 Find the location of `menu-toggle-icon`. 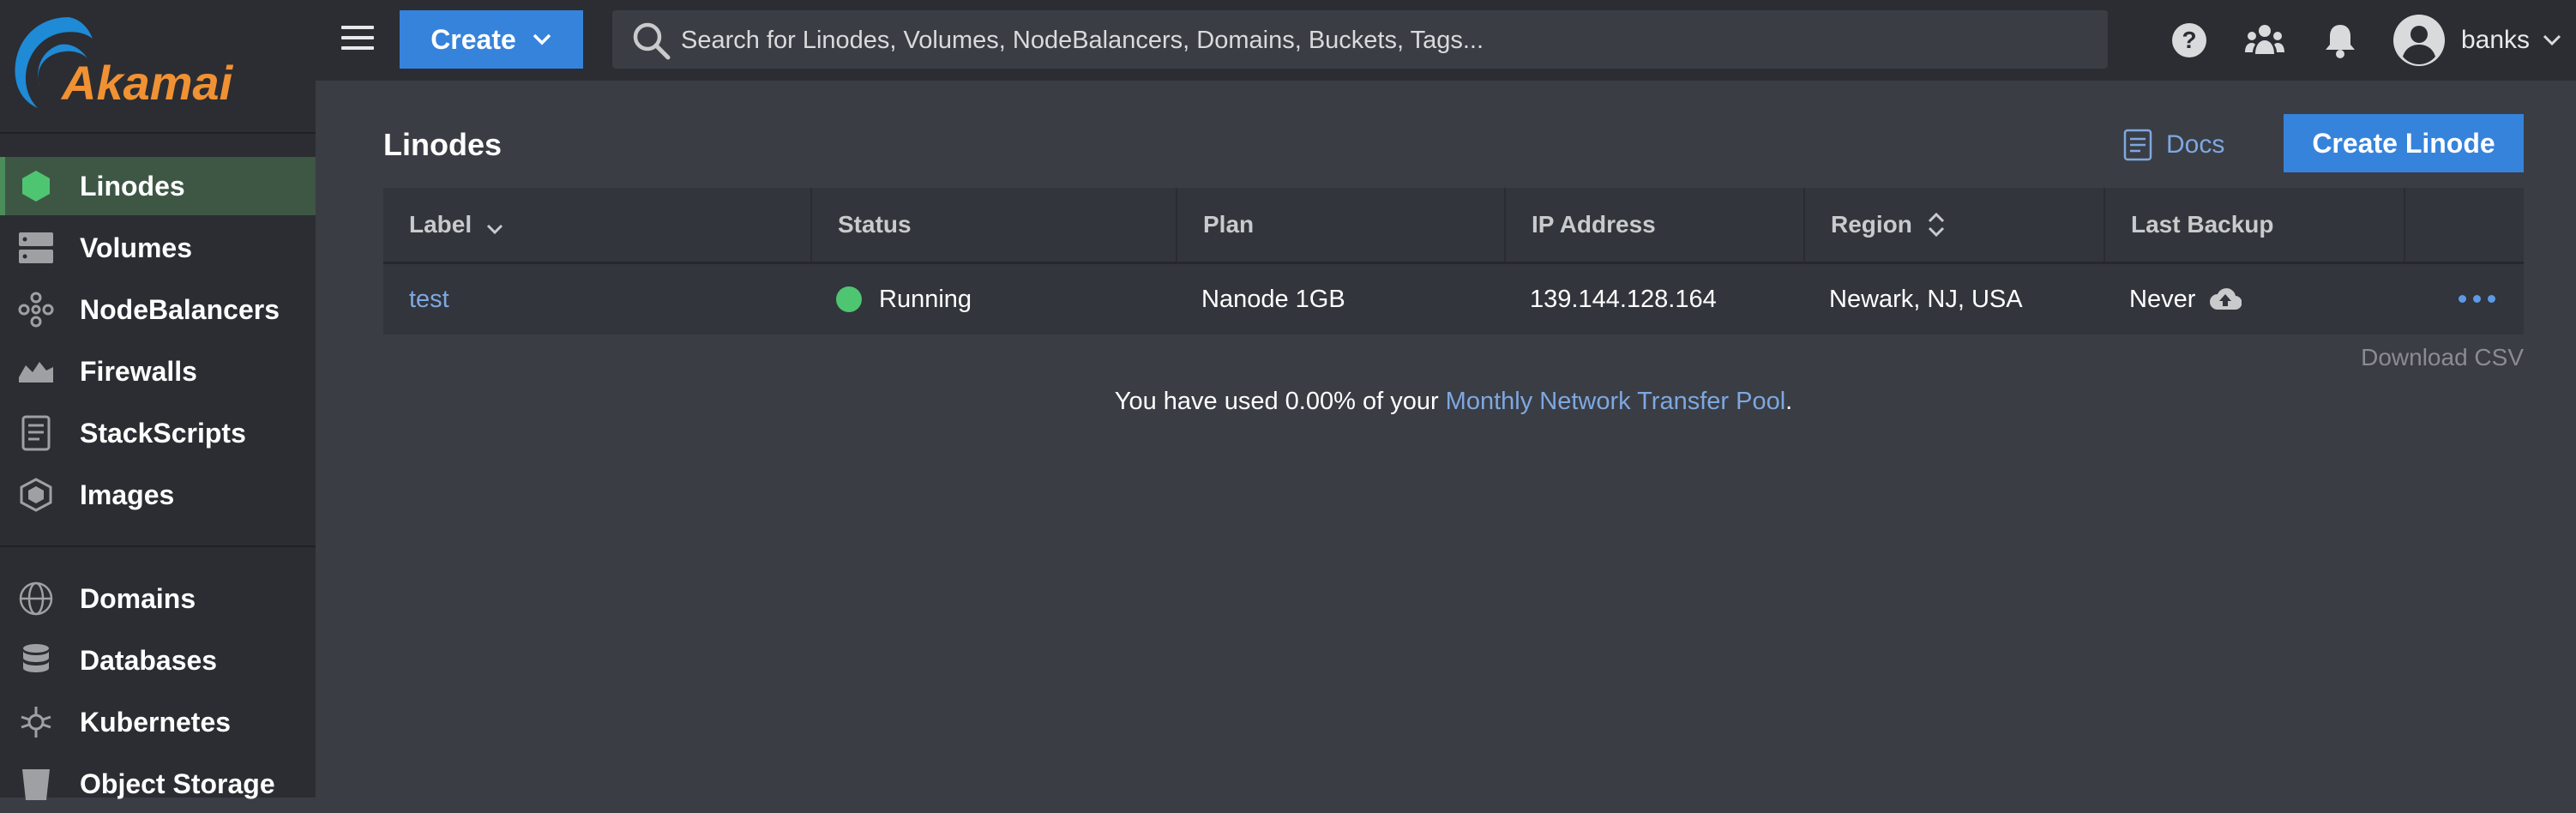

menu-toggle-icon is located at coordinates (358, 39).